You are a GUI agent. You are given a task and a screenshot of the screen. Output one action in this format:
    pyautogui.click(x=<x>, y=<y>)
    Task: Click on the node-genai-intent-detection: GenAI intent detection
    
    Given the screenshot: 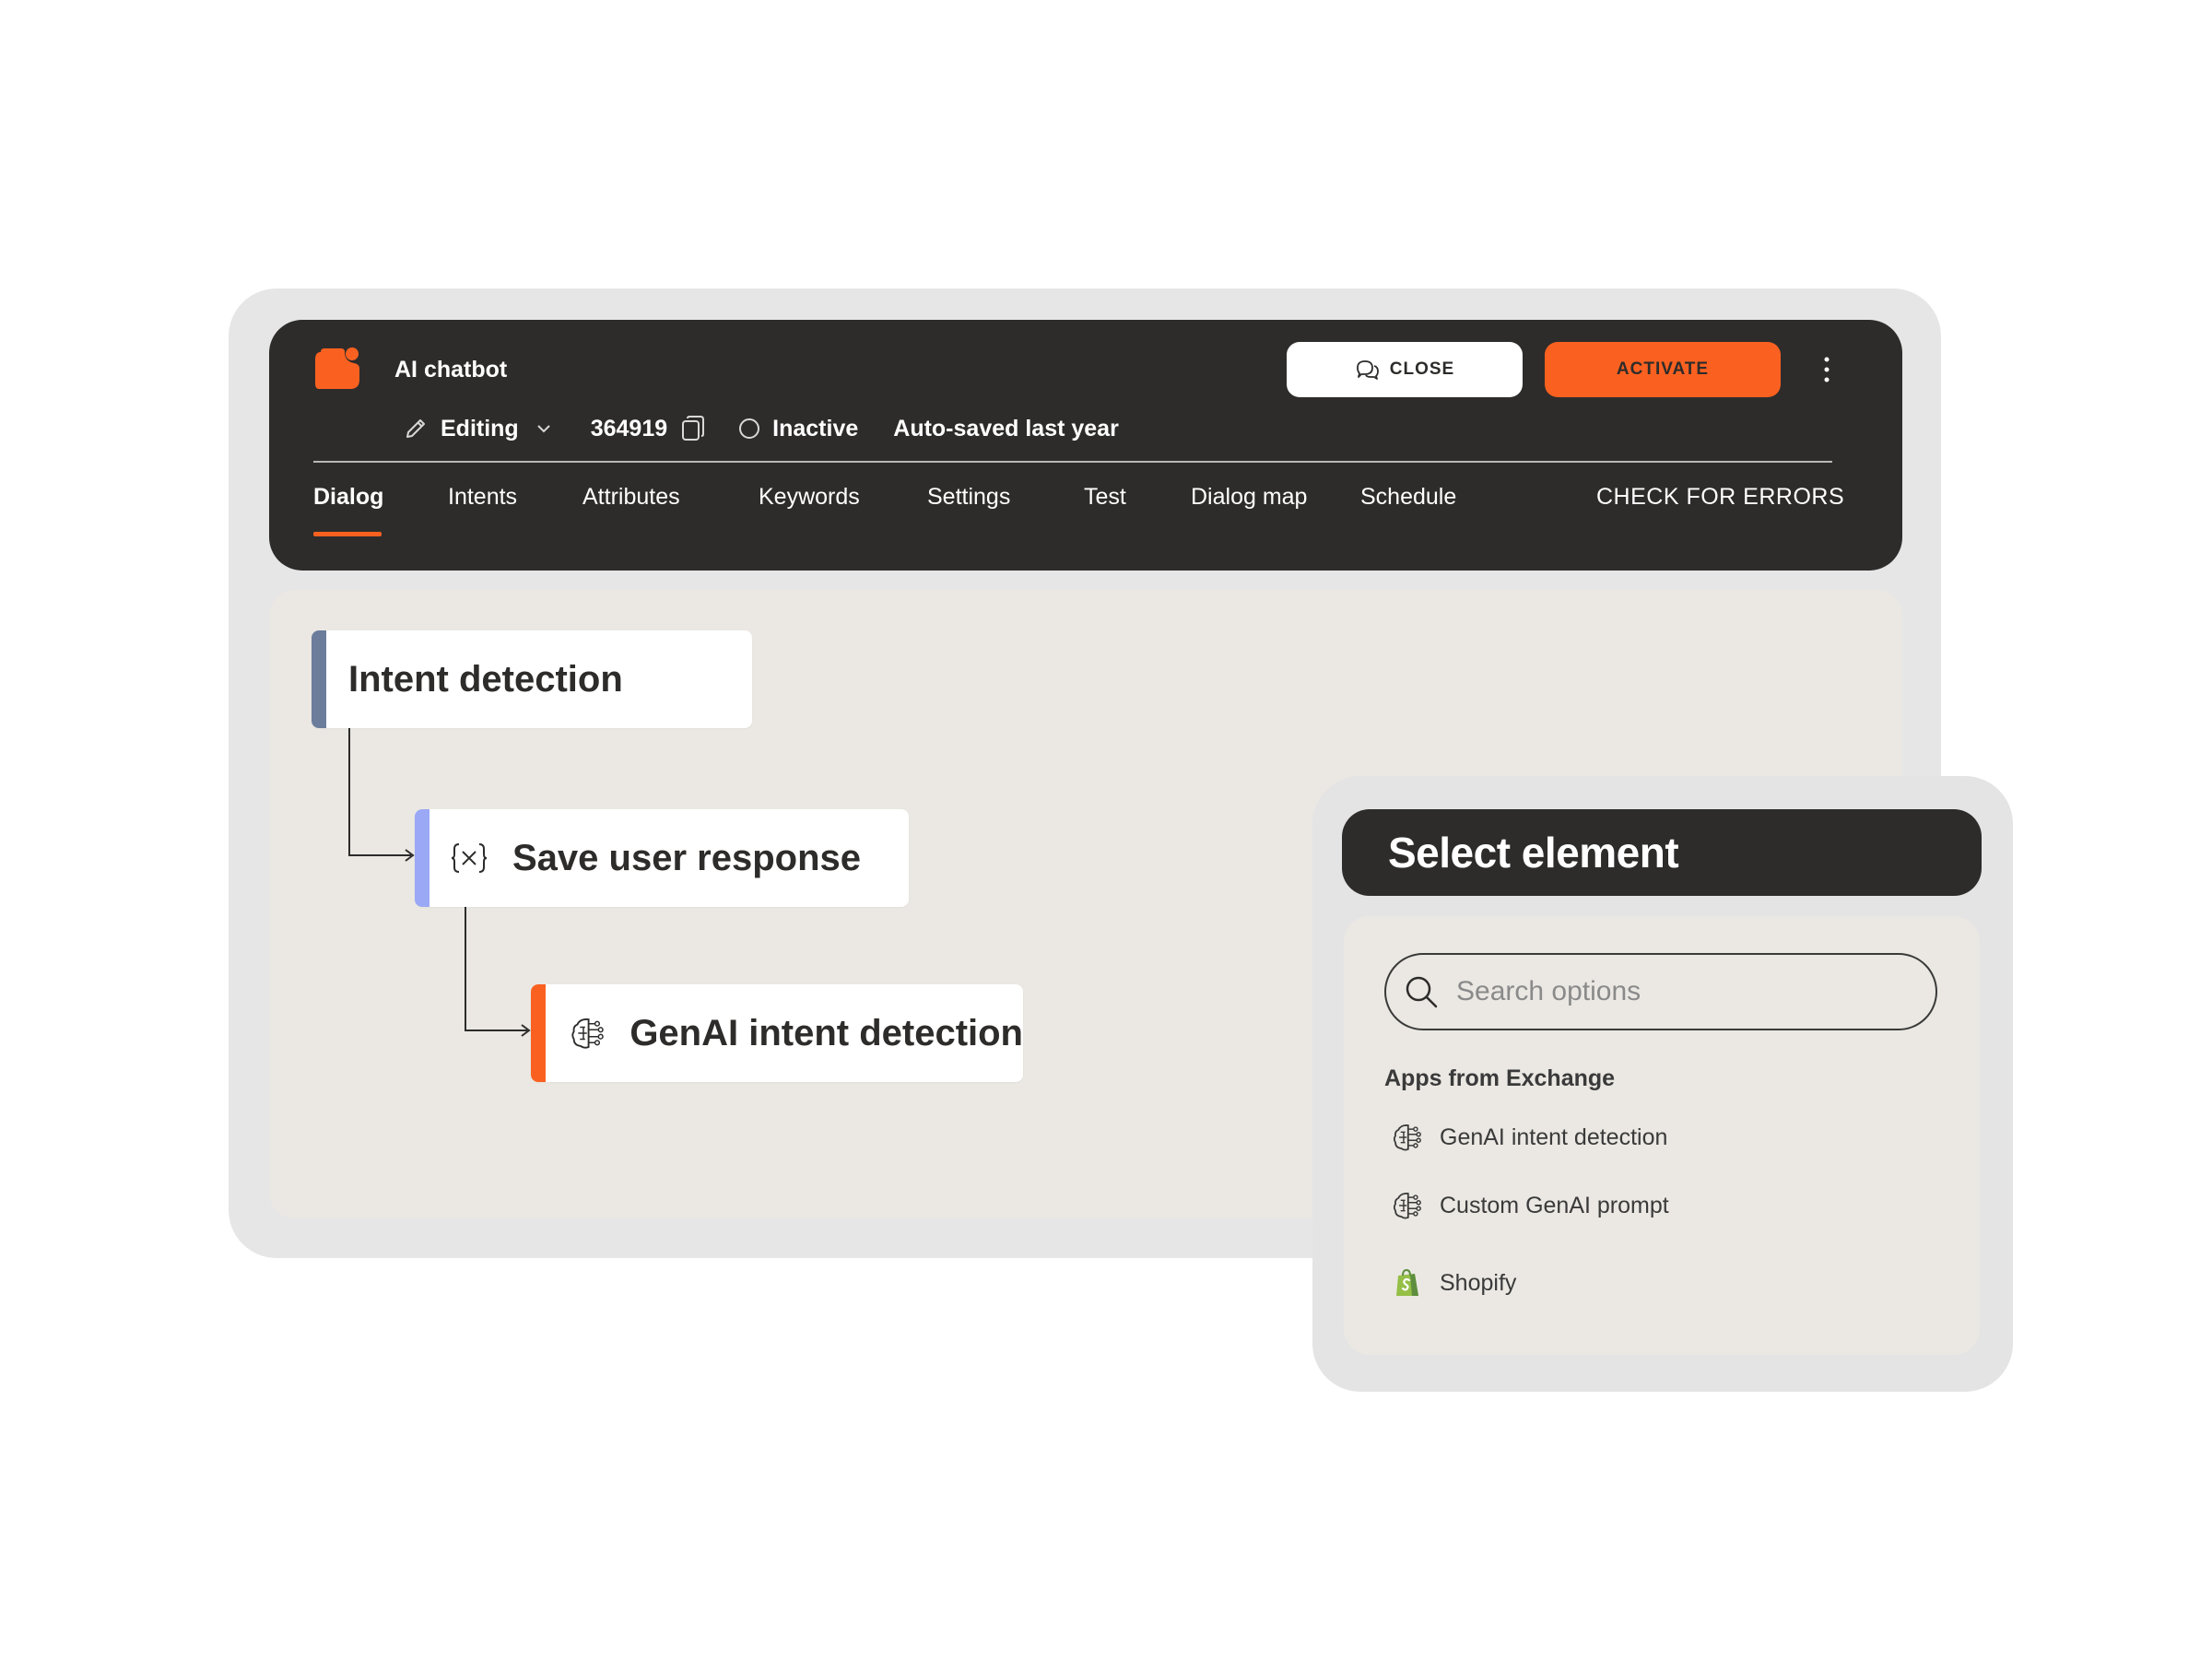 What is the action you would take?
    pyautogui.click(x=777, y=1033)
    